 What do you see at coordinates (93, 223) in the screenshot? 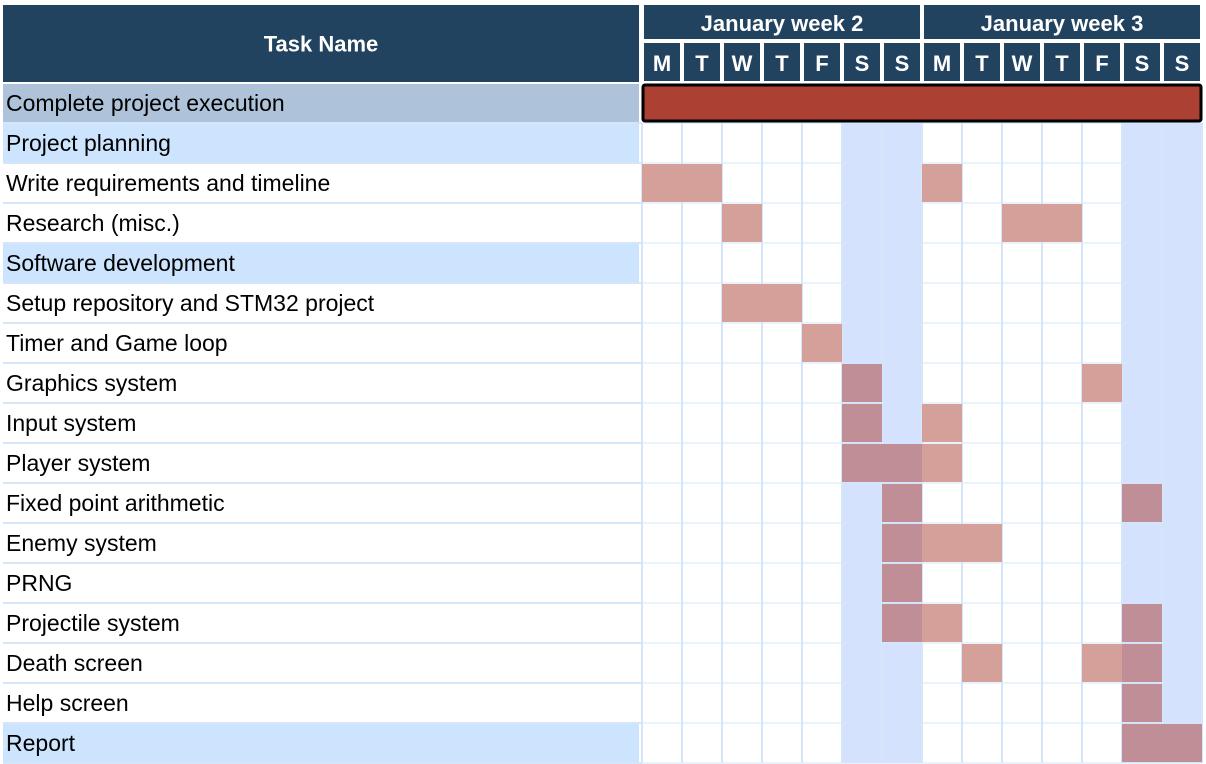
I see `task-name: Research (misc.)` at bounding box center [93, 223].